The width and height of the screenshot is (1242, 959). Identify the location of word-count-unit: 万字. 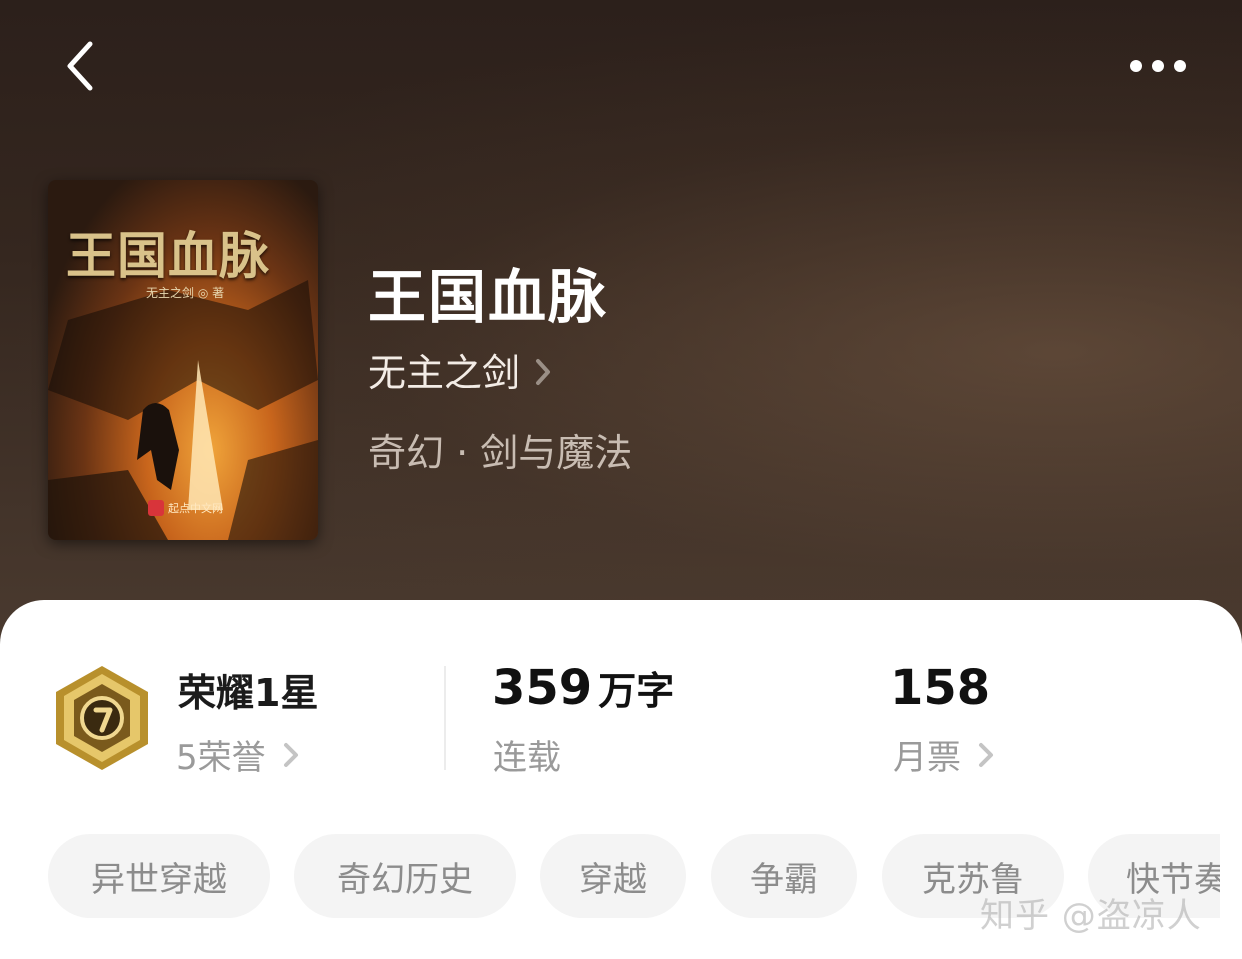
(636, 691).